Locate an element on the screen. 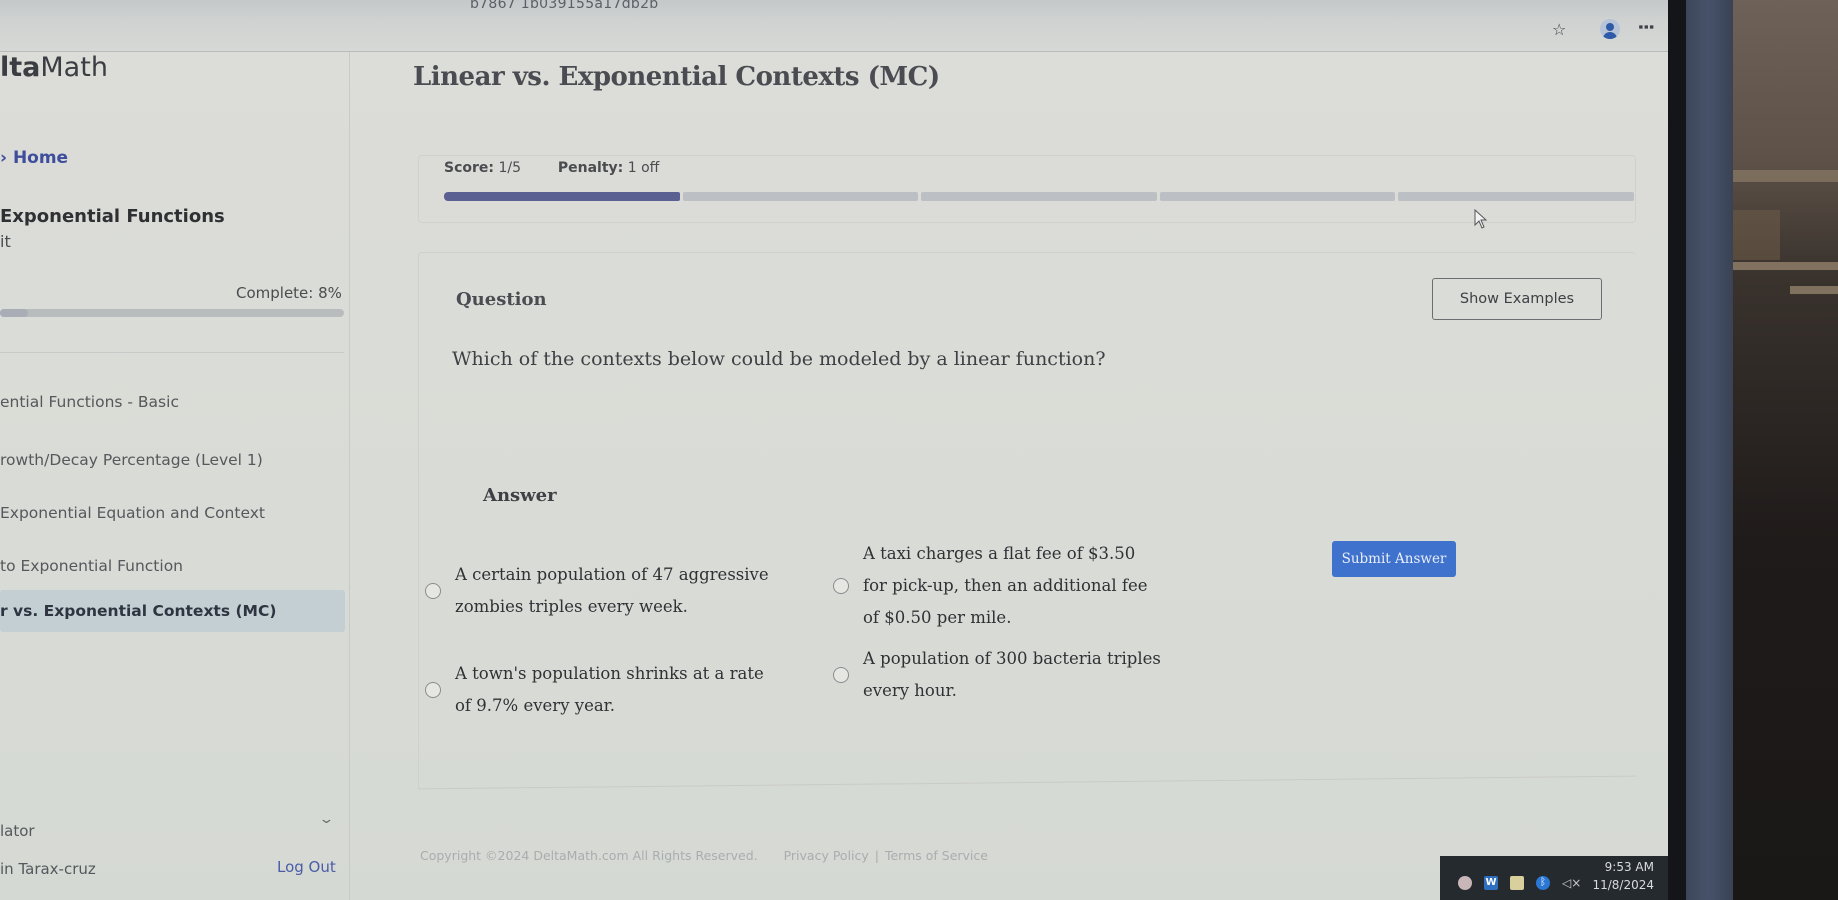 The width and height of the screenshot is (1838, 900). privacy-policy-link: Privacy Policy is located at coordinates (826, 855).